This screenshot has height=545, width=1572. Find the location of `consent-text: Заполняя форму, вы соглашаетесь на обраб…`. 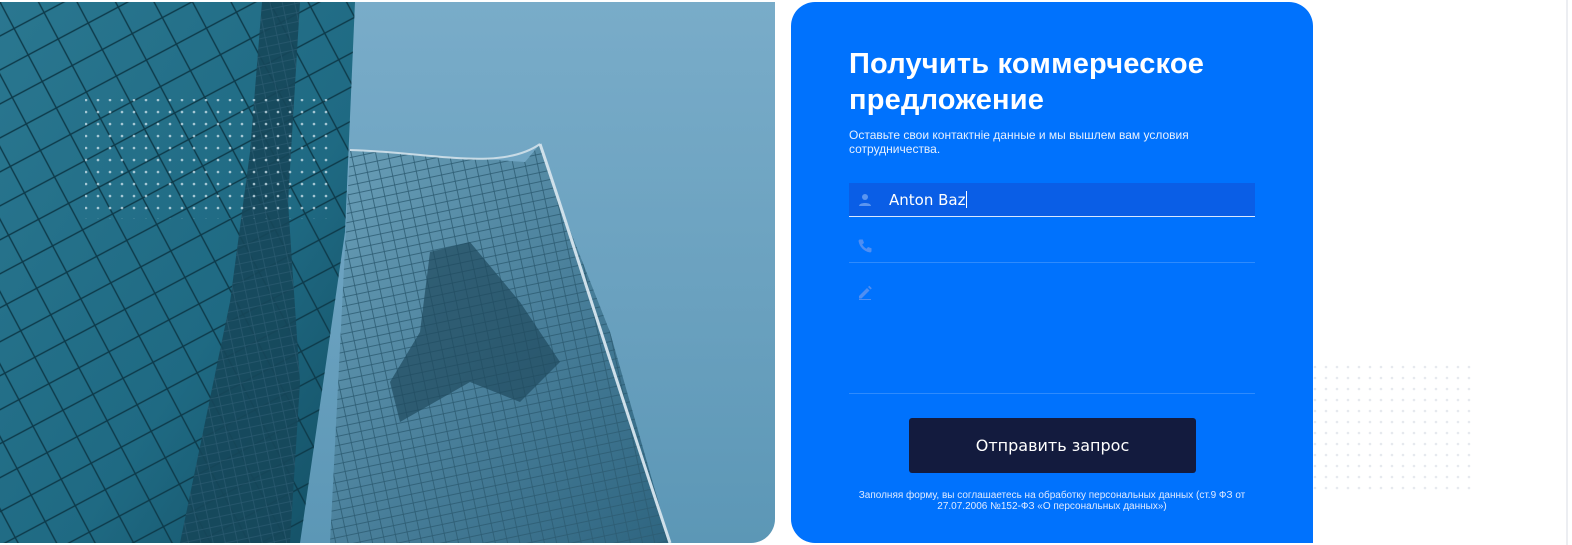

consent-text: Заполняя форму, вы соглашаетесь на обраб… is located at coordinates (1052, 501).